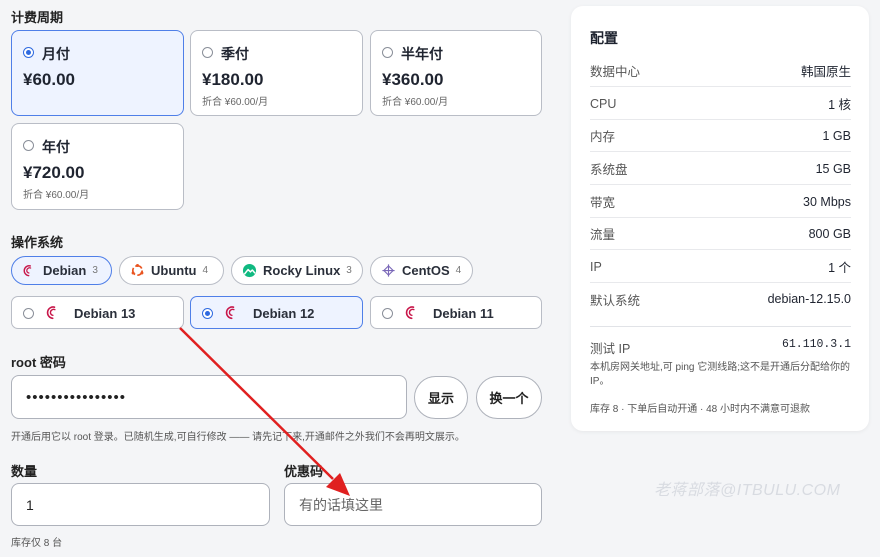  I want to click on billing-option-half-year: 半年付 ¥360.00 折合 ¥60.00/月, so click(456, 73).